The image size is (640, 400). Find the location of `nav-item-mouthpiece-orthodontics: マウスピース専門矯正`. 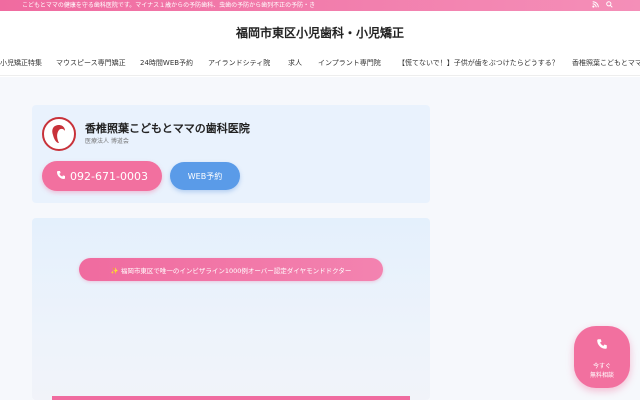

nav-item-mouthpiece-orthodontics: マウスピース専門矯正 is located at coordinates (91, 63).